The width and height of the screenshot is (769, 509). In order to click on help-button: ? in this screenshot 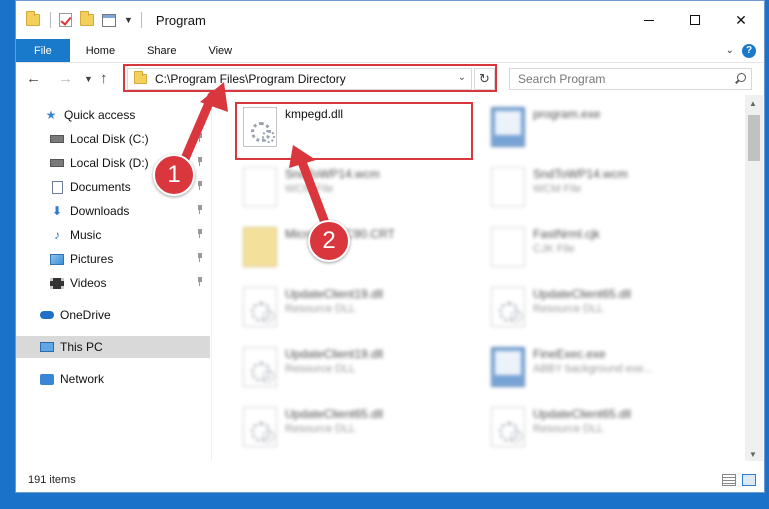, I will do `click(749, 50)`.